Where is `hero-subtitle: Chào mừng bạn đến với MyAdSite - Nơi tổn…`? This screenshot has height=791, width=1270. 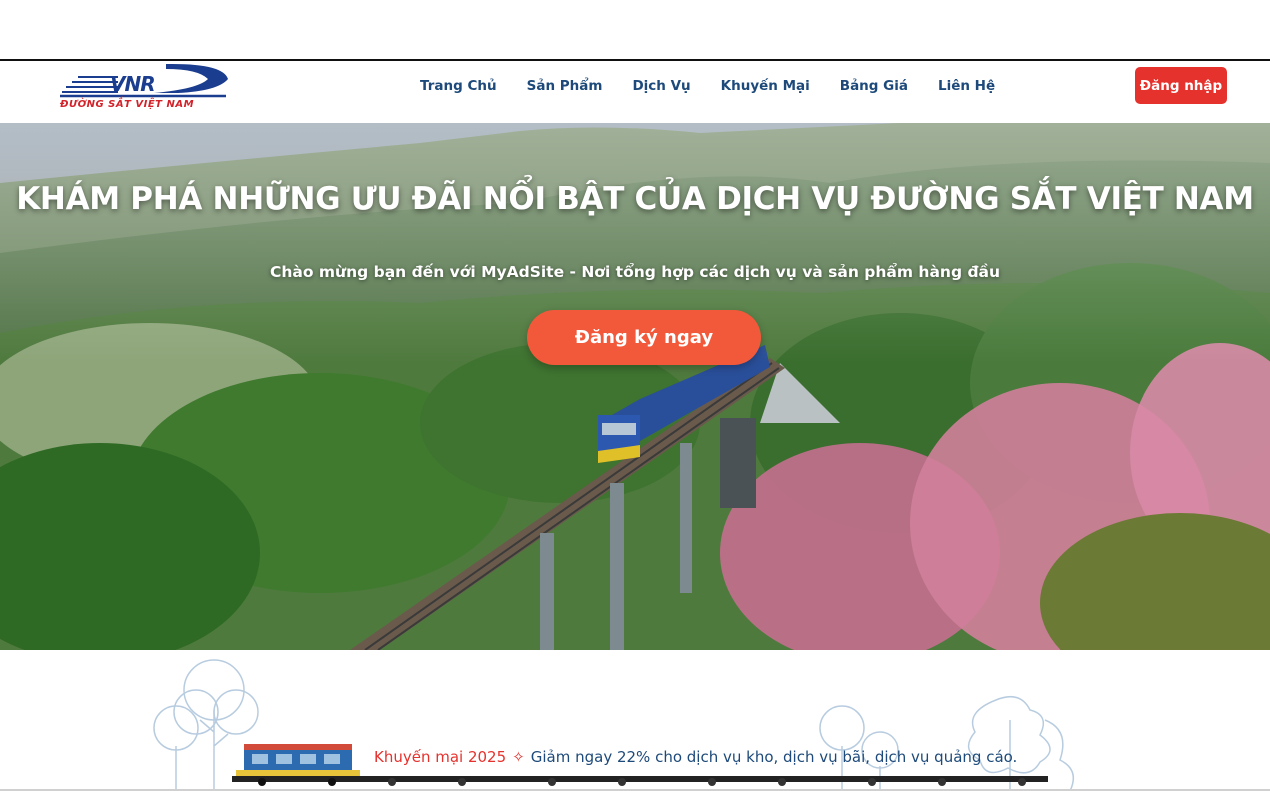
hero-subtitle: Chào mừng bạn đến với MyAdSite - Nơi tổn… is located at coordinates (635, 272).